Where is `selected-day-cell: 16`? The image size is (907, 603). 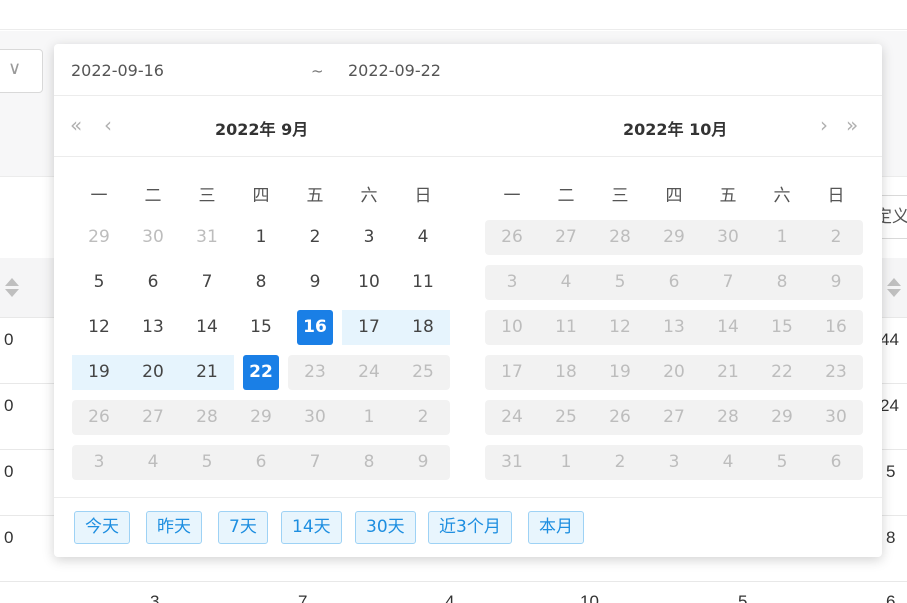
selected-day-cell: 16 is located at coordinates (315, 327).